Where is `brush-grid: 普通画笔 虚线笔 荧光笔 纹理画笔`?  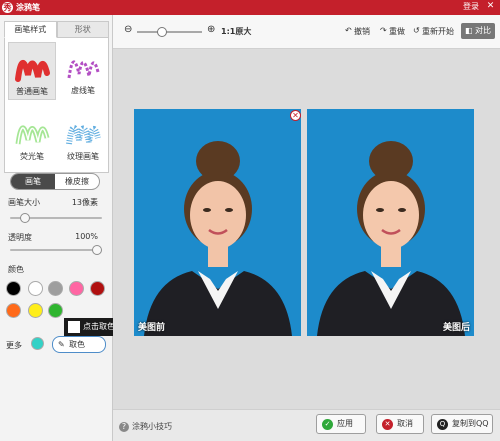 brush-grid: 普通画笔 虚线笔 荧光笔 纹理画笔 is located at coordinates (56, 105).